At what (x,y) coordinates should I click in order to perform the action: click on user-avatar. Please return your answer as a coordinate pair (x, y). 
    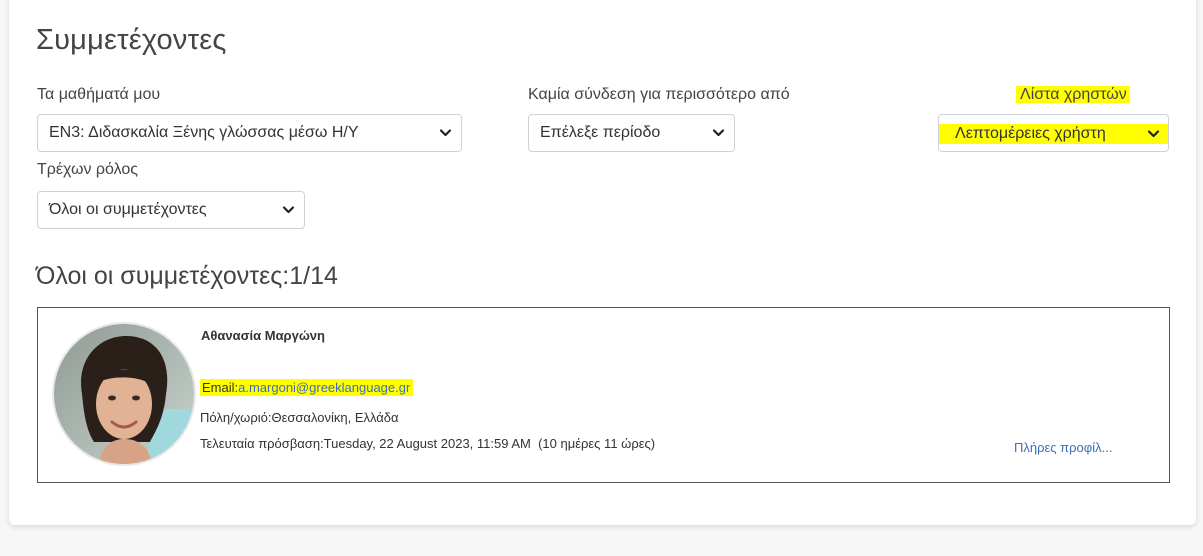
    Looking at the image, I should click on (124, 394).